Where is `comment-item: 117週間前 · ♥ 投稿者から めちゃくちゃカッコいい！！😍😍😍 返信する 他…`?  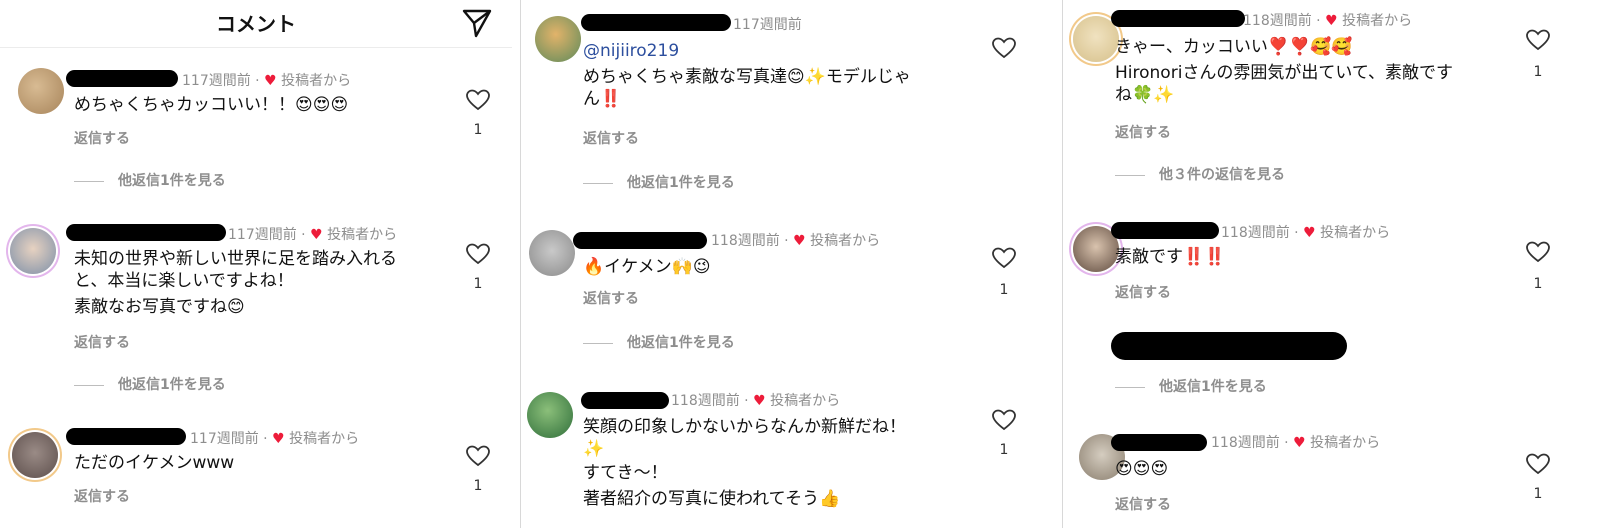 comment-item: 117週間前 · ♥ 投稿者から めちゃくちゃカッコいい！！😍😍😍 返信する 他… is located at coordinates (256, 130).